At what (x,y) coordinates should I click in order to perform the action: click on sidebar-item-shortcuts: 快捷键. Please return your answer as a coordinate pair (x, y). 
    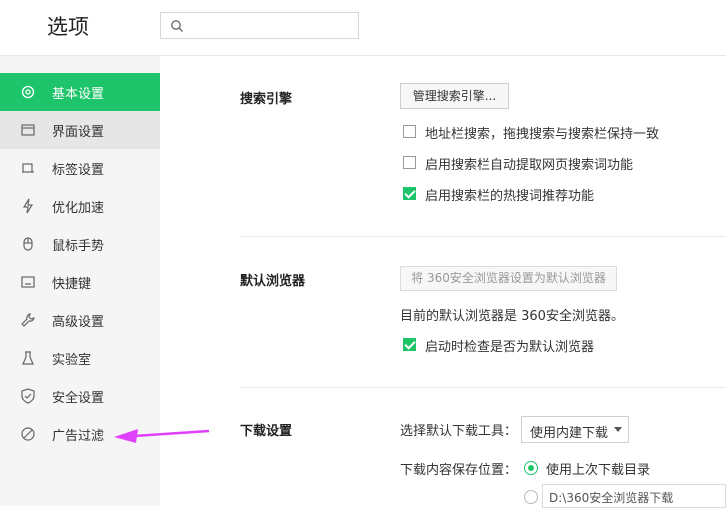
    Looking at the image, I should click on (80, 282).